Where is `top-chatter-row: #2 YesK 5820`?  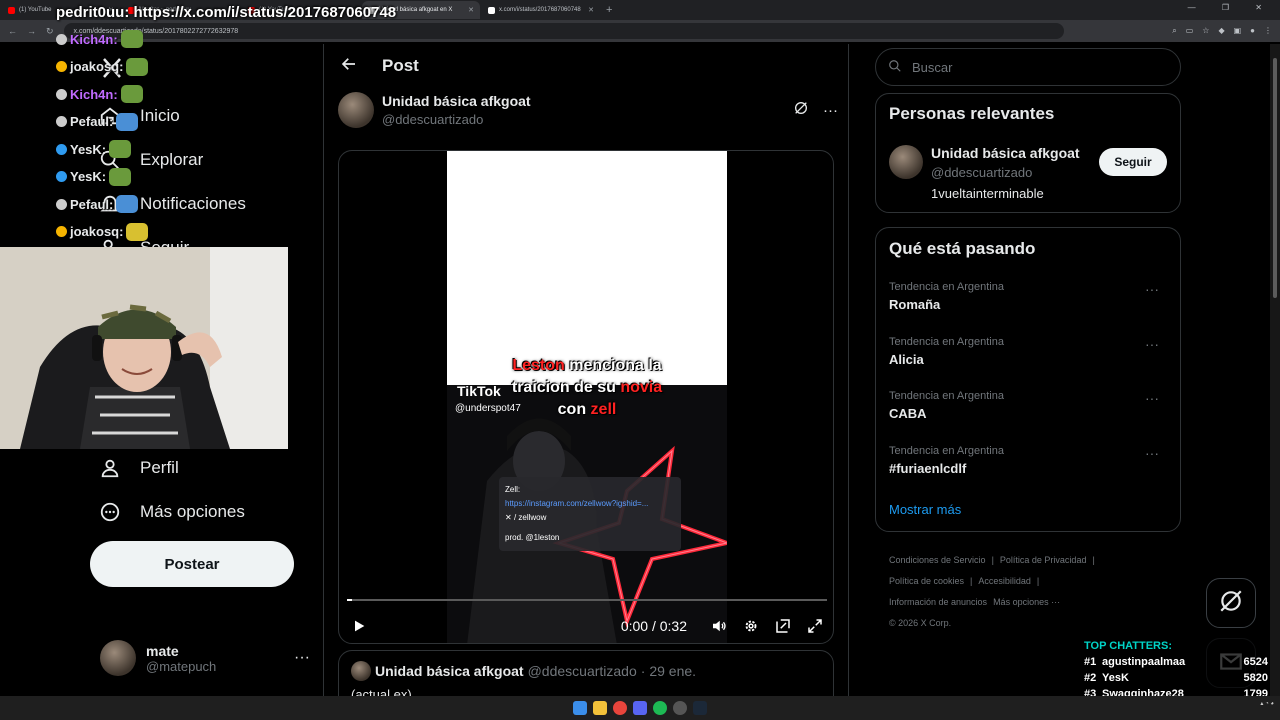
top-chatter-row: #2 YesK 5820 is located at coordinates (1176, 678).